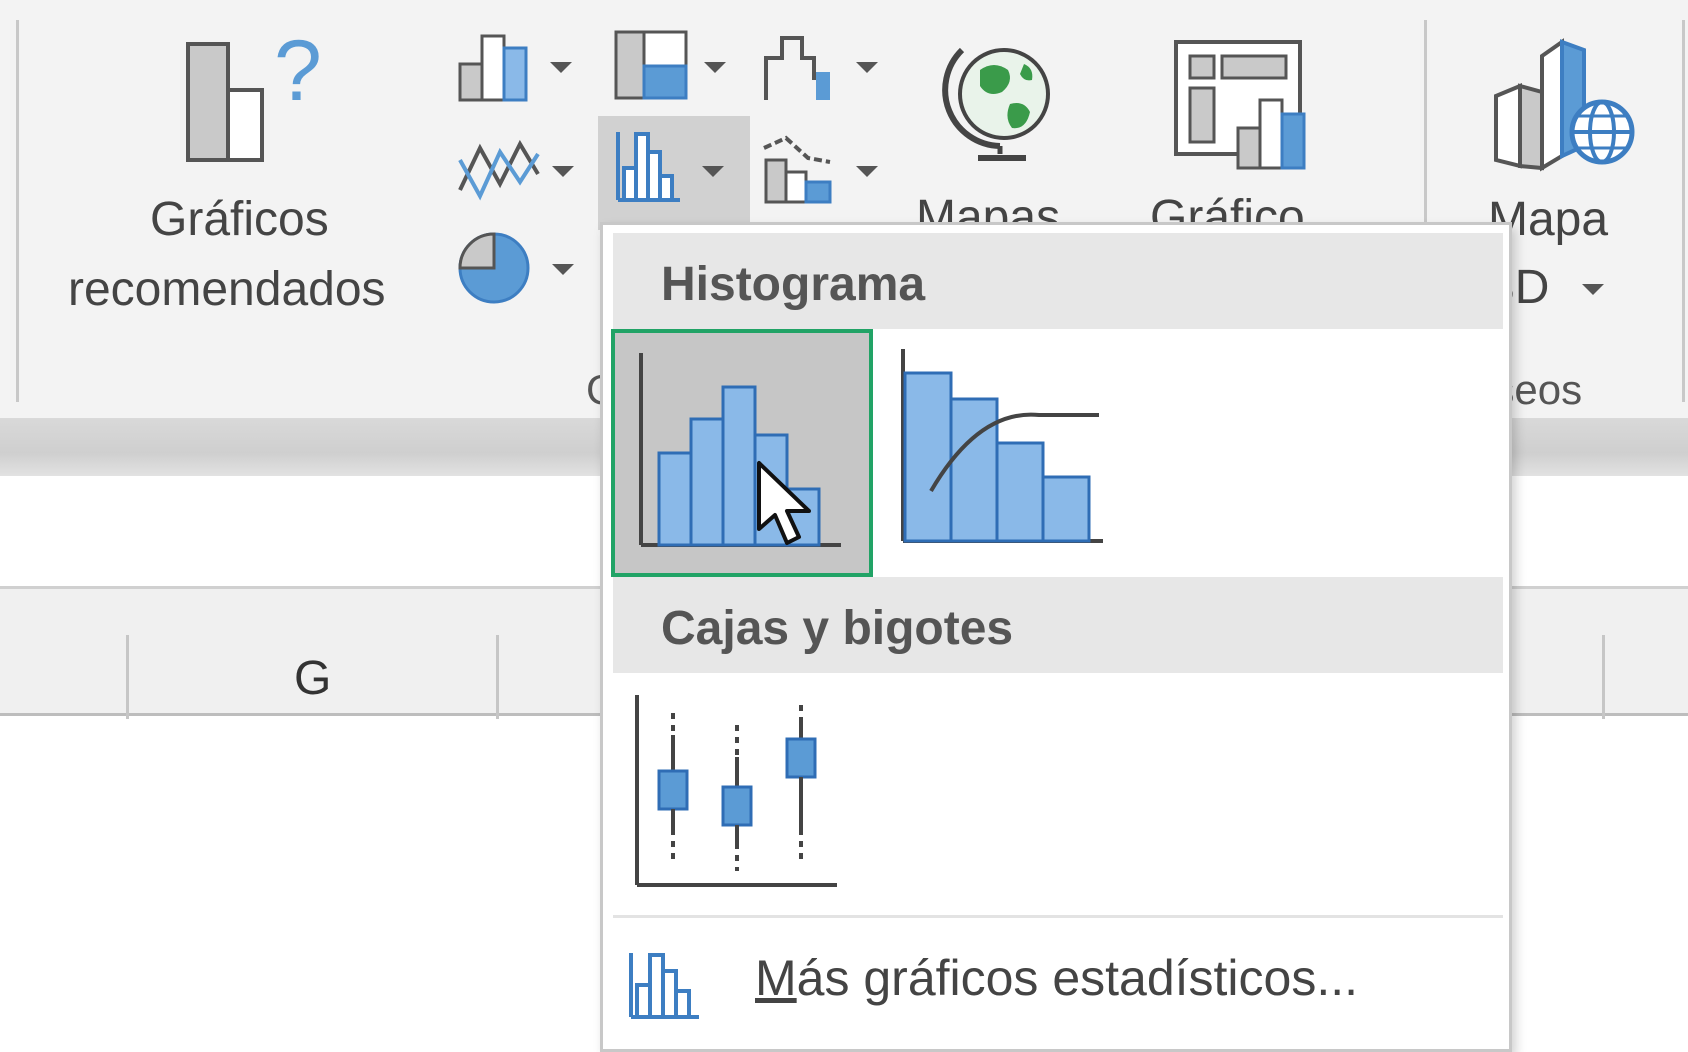  I want to click on insert-line-chart-button, so click(521, 170).